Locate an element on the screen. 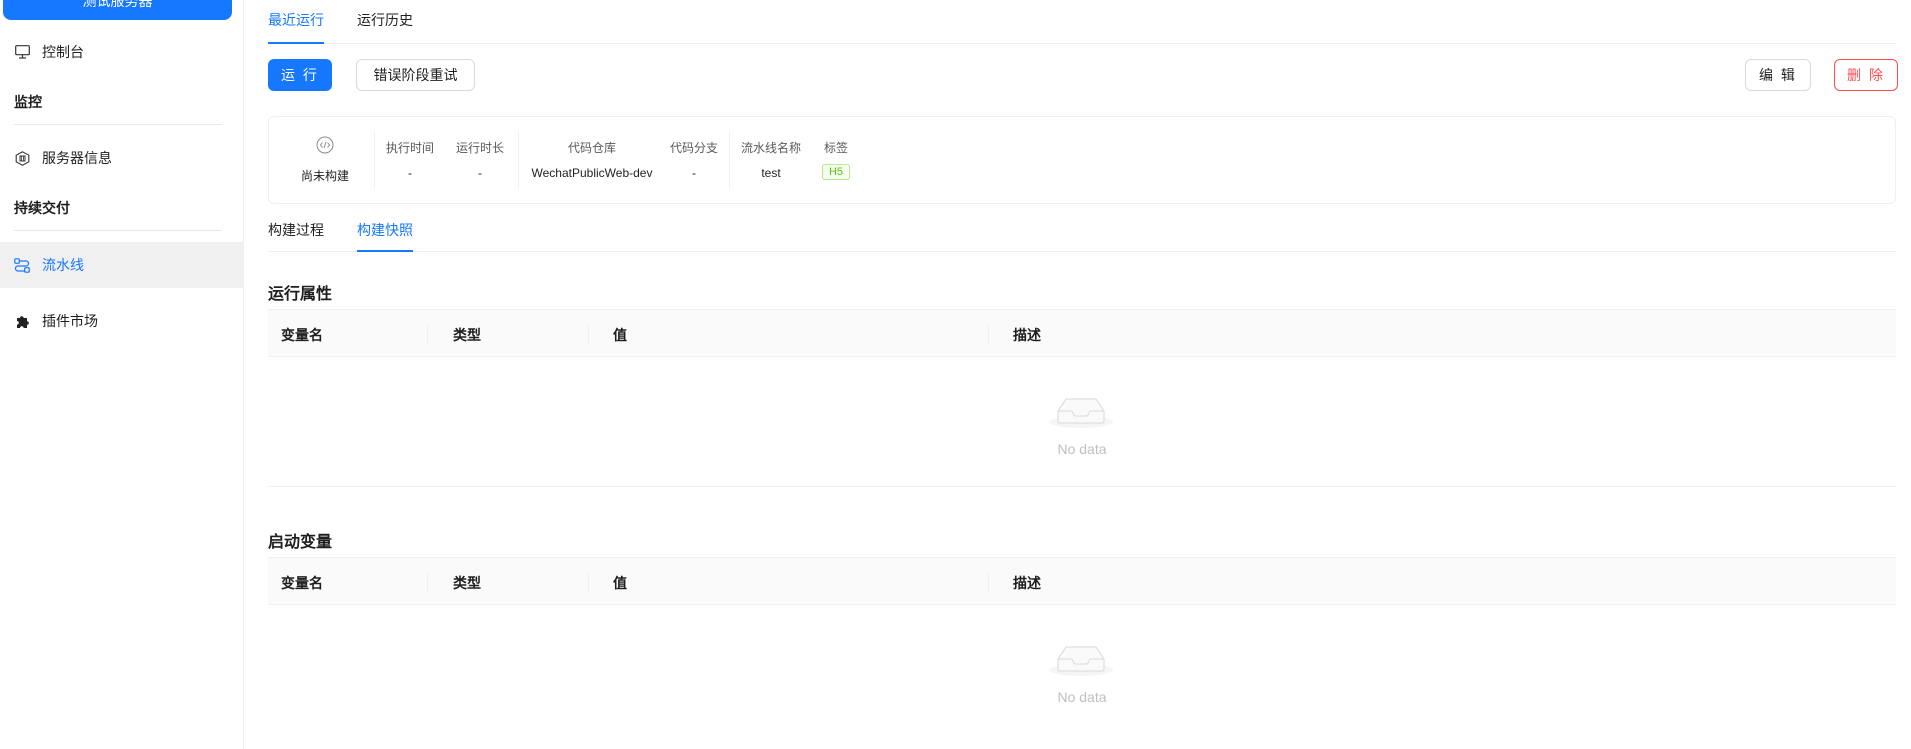  sidebar: 测试服务器 控制台 监控 服务器信息 持续交付 流水线 插件市场 is located at coordinates (122, 374).